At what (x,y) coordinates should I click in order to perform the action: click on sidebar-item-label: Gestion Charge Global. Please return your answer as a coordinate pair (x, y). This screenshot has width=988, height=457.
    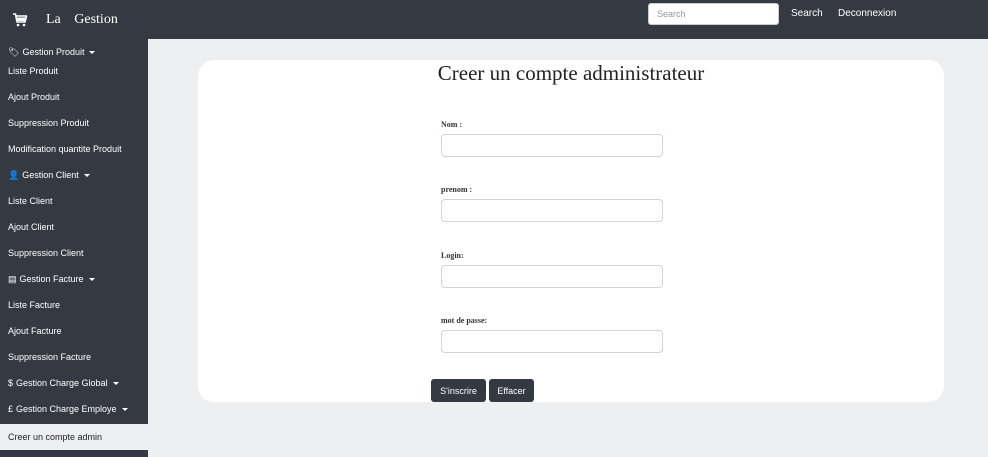
    Looking at the image, I should click on (62, 383).